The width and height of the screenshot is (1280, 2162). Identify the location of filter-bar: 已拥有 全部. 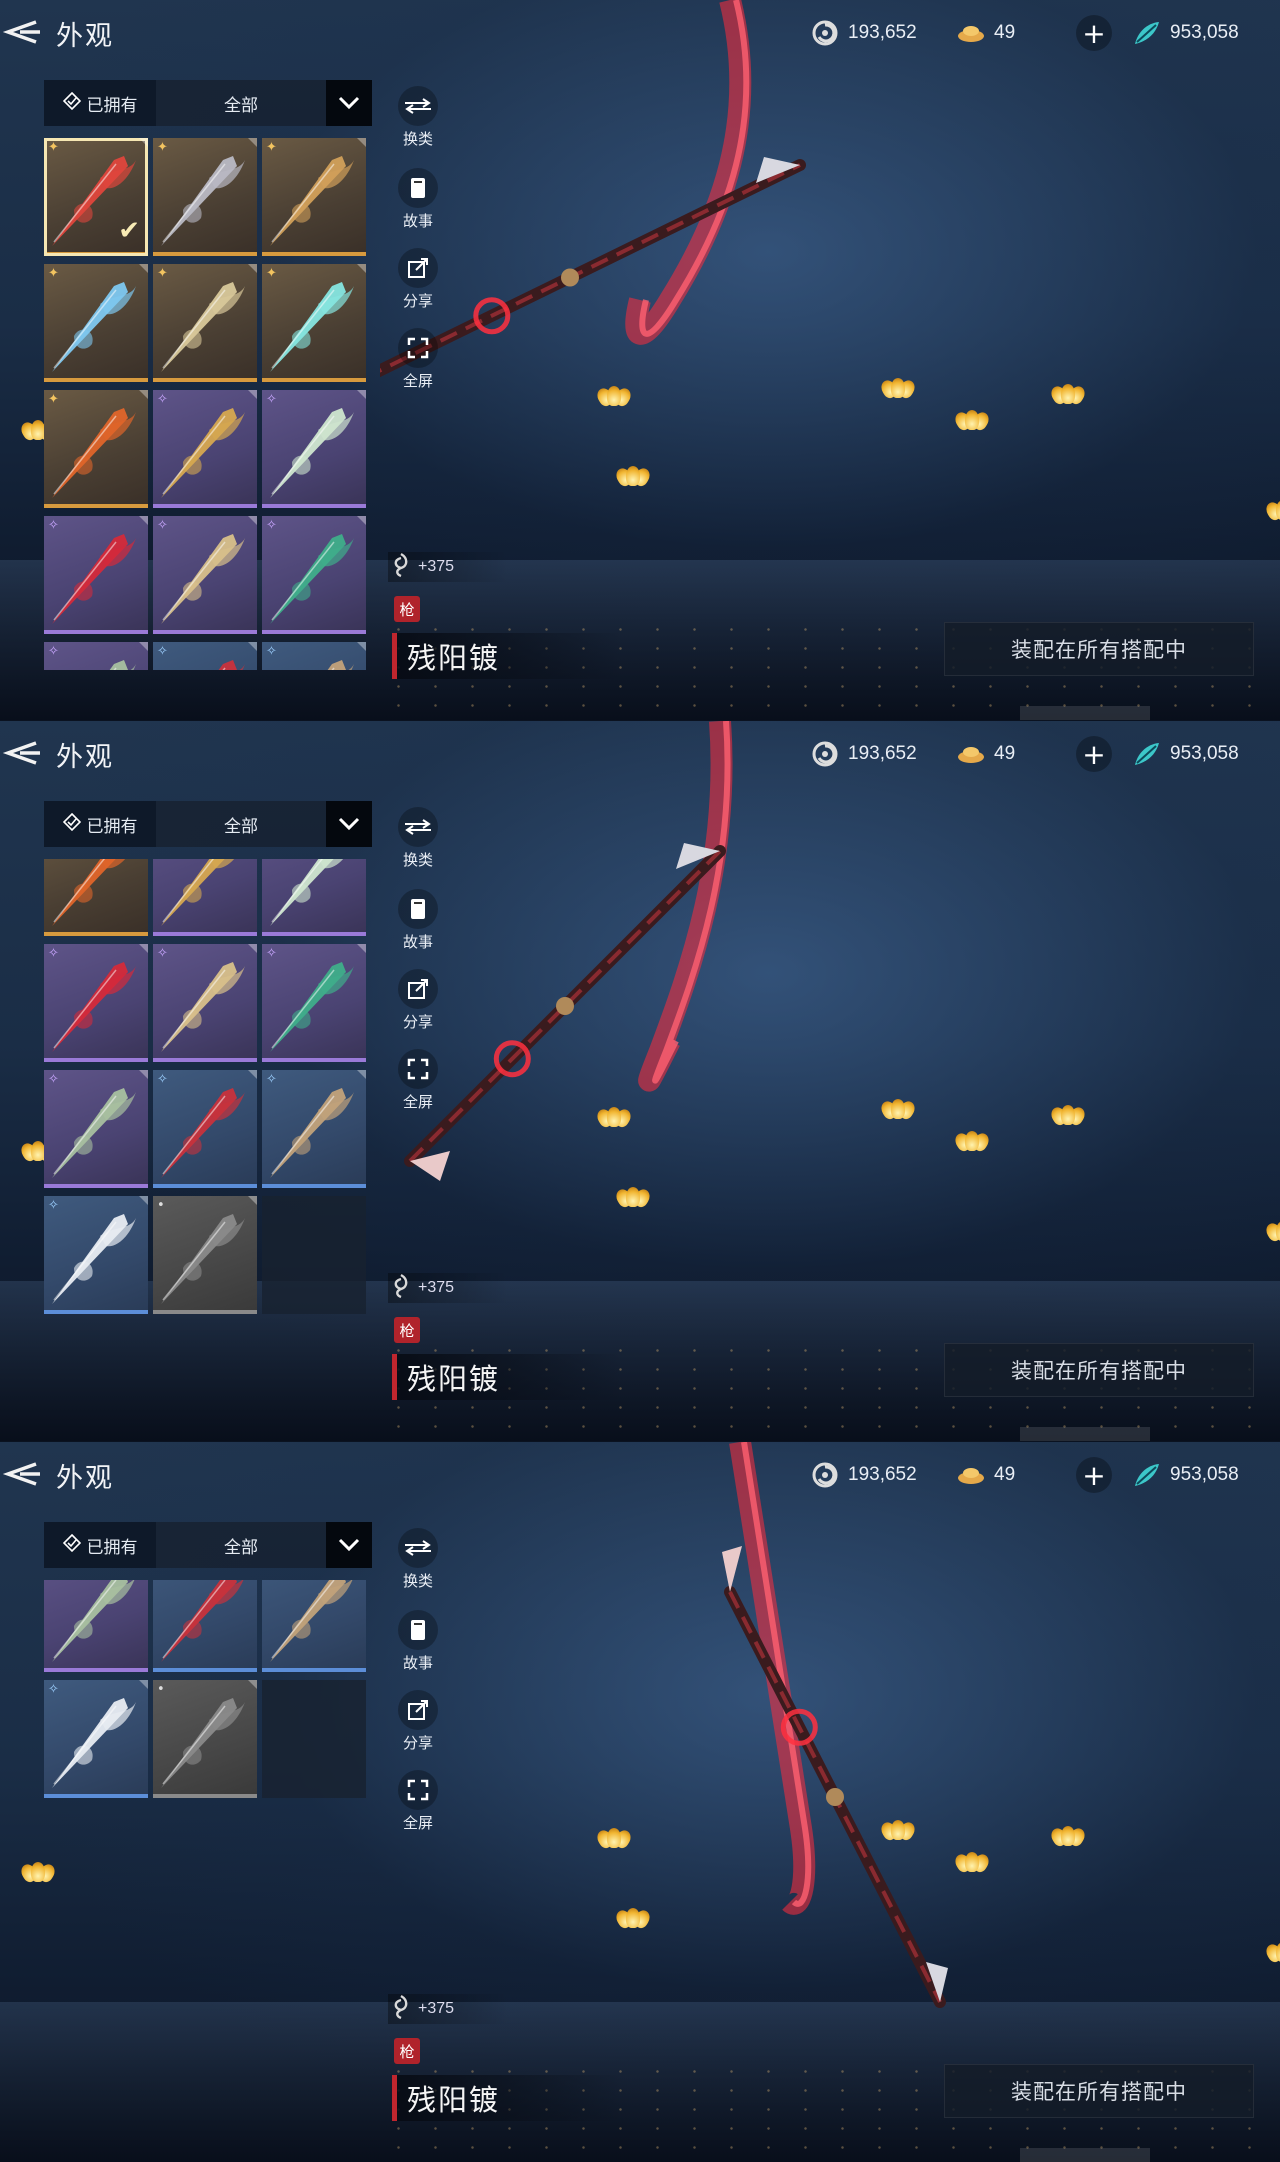
(208, 103).